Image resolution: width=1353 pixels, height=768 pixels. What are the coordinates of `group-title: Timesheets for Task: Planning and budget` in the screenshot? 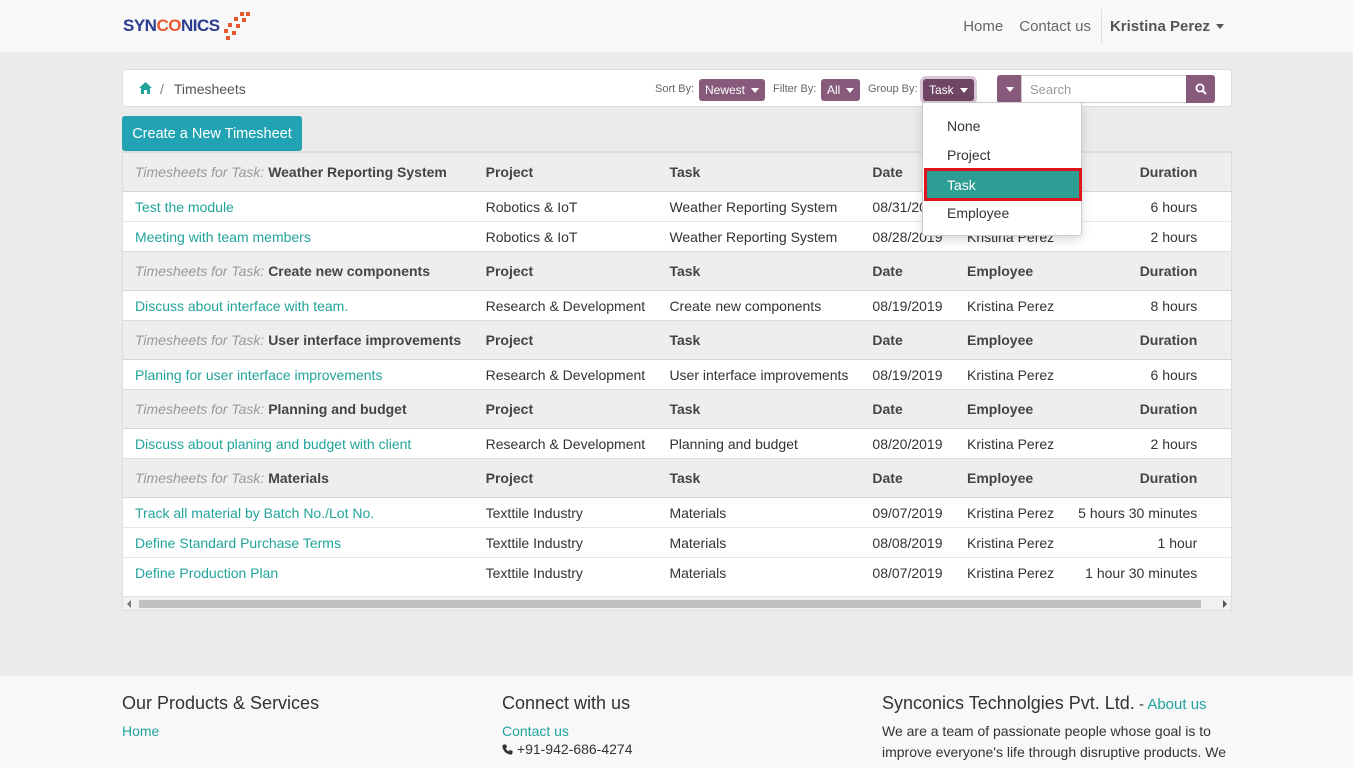 It's located at (298, 409).